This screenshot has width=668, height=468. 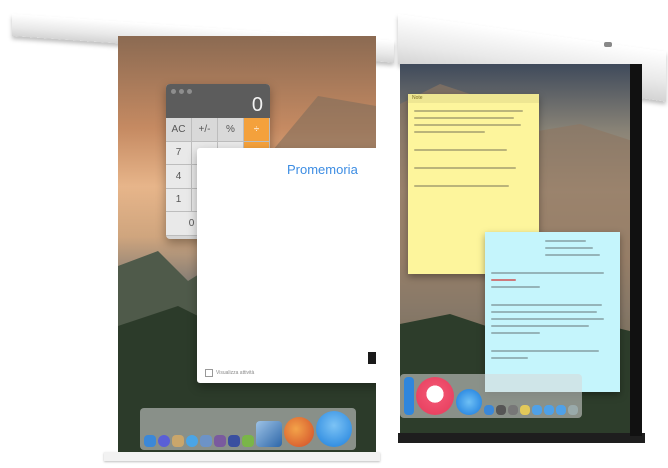 I want to click on finder-small-icon, so click(x=489, y=410).